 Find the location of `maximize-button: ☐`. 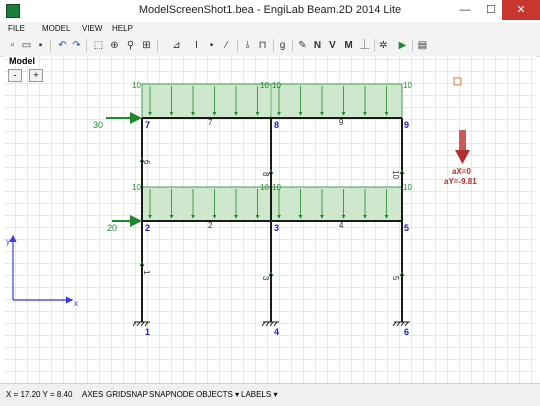

maximize-button: ☐ is located at coordinates (491, 10).